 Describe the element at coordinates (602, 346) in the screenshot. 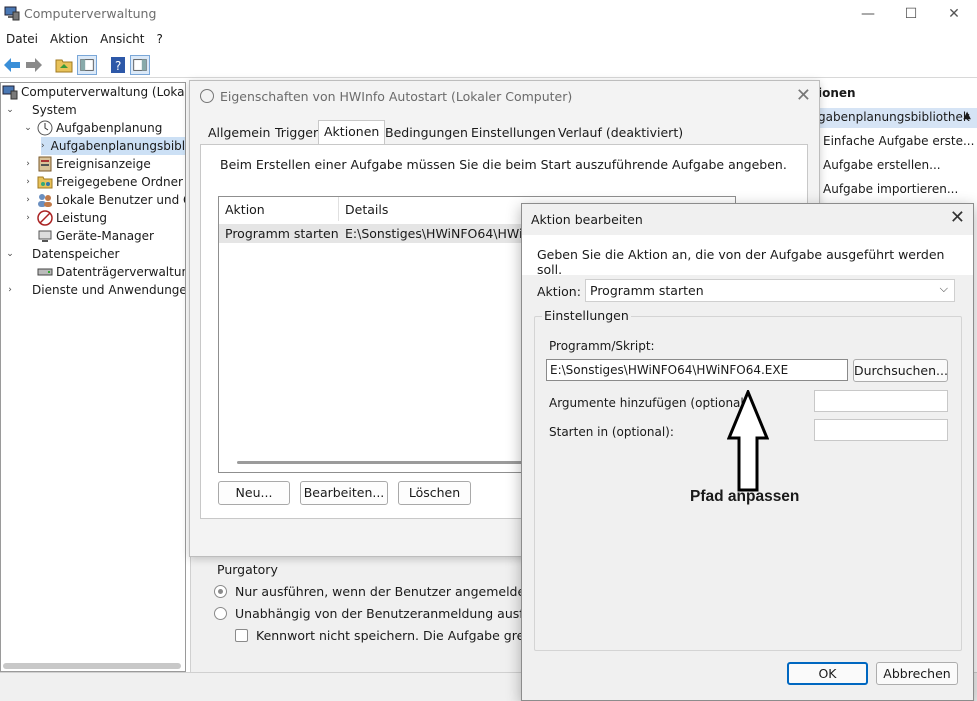

I see `program-script-label: Programm/Skript:` at that location.